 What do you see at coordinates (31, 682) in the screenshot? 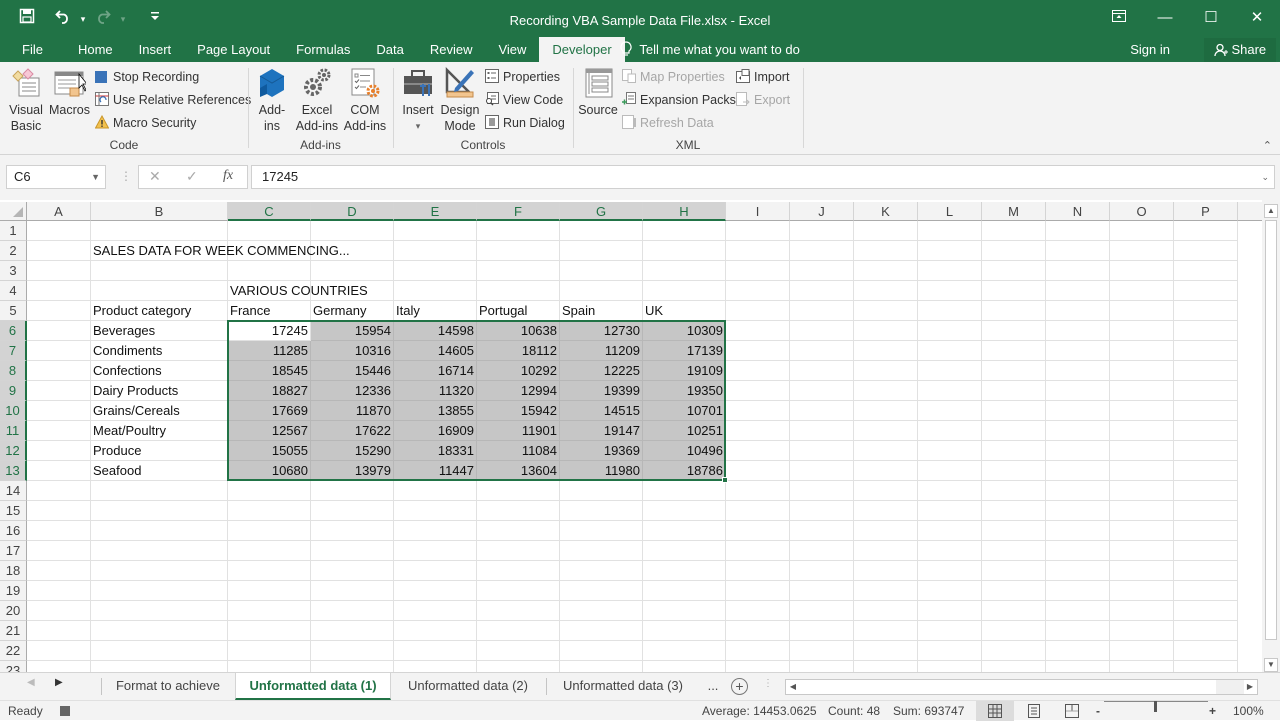
I see `sheet-nav-prev-icon: ◀` at bounding box center [31, 682].